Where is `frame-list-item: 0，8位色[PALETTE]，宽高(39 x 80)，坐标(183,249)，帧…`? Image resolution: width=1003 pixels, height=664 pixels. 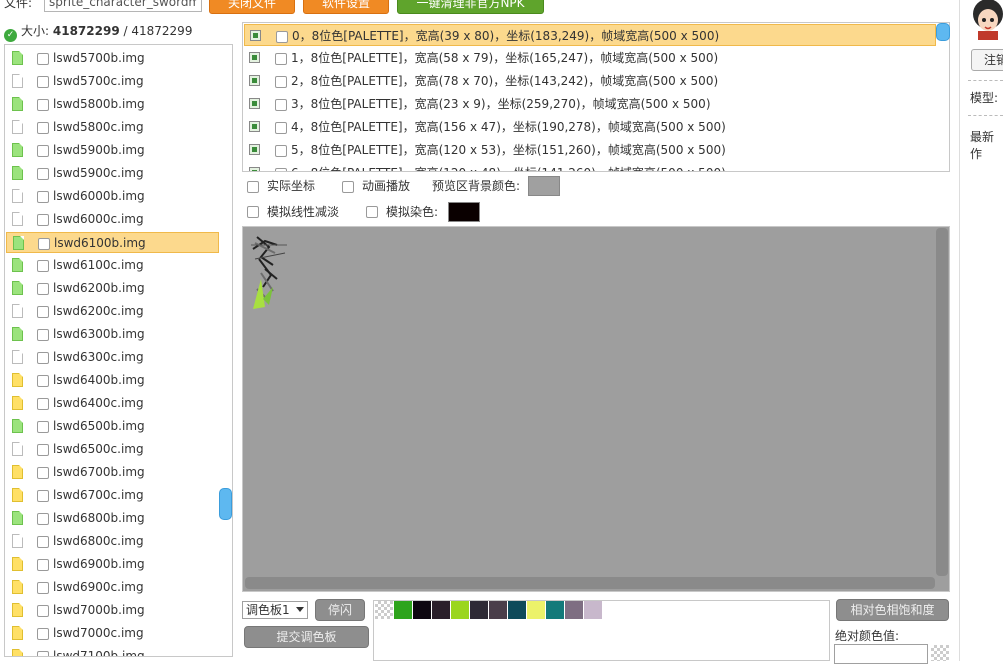
frame-list-item: 0，8位色[PALETTE]，宽高(39 x 80)，坐标(183,249)，帧… is located at coordinates (590, 35).